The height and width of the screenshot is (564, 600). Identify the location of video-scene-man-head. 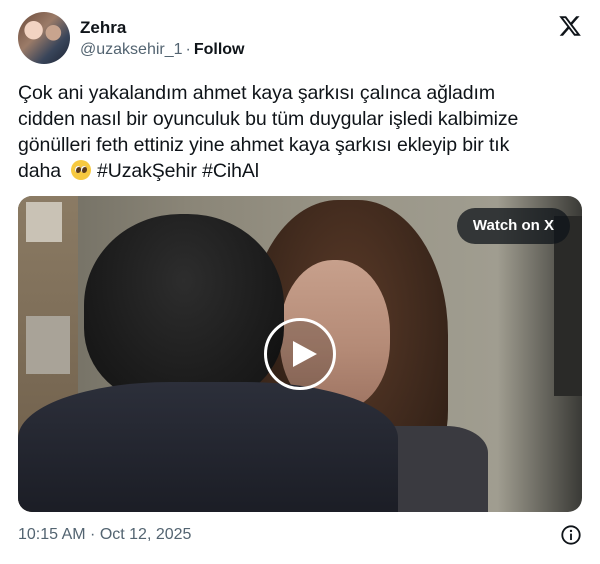
(184, 309).